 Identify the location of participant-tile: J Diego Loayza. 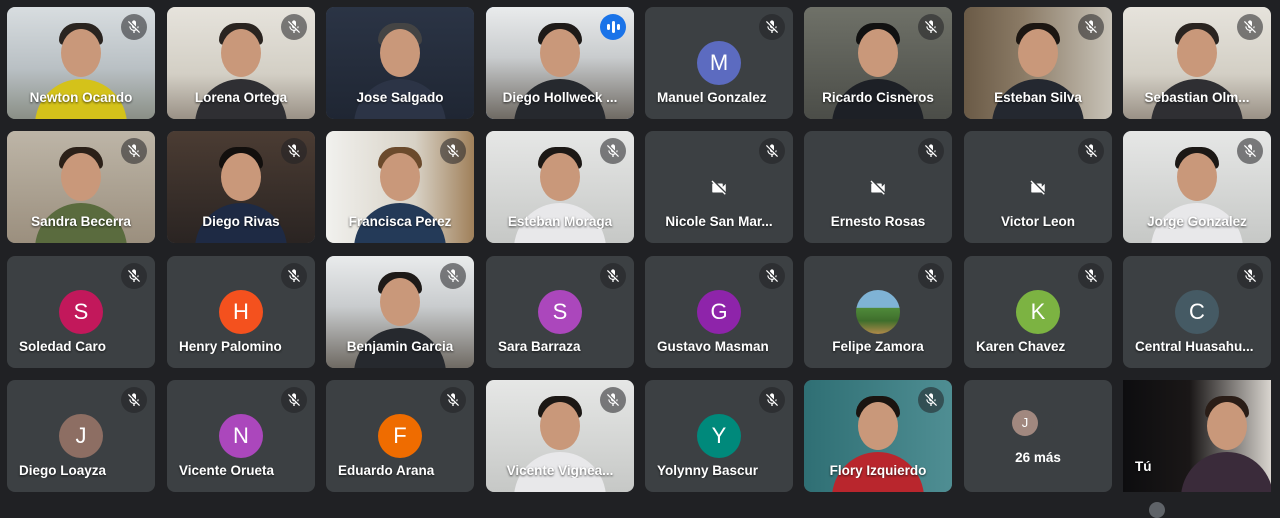
(81, 436).